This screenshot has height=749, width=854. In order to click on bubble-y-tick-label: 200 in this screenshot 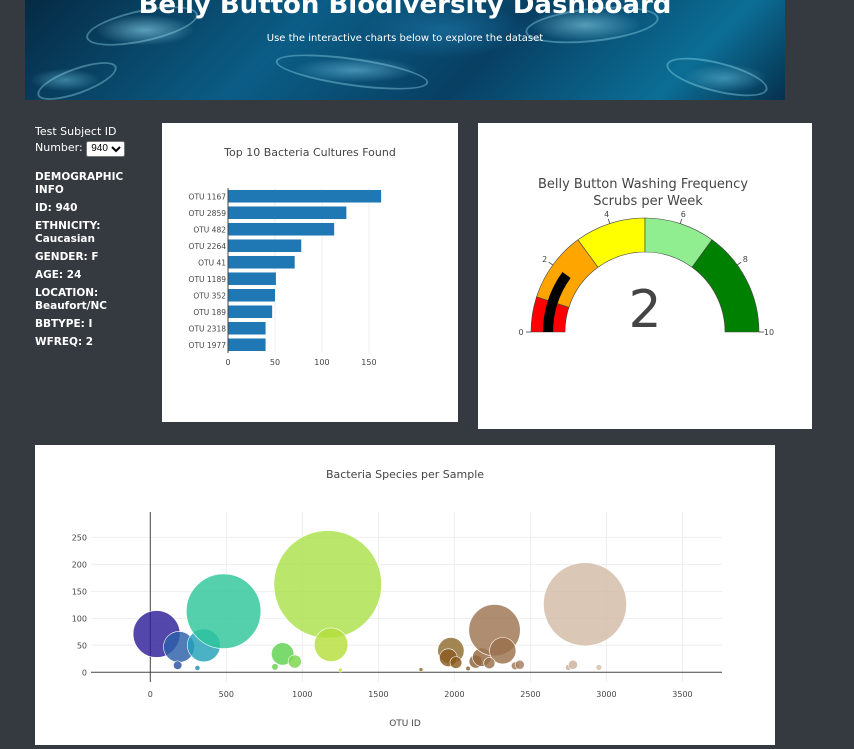, I will do `click(79, 564)`.